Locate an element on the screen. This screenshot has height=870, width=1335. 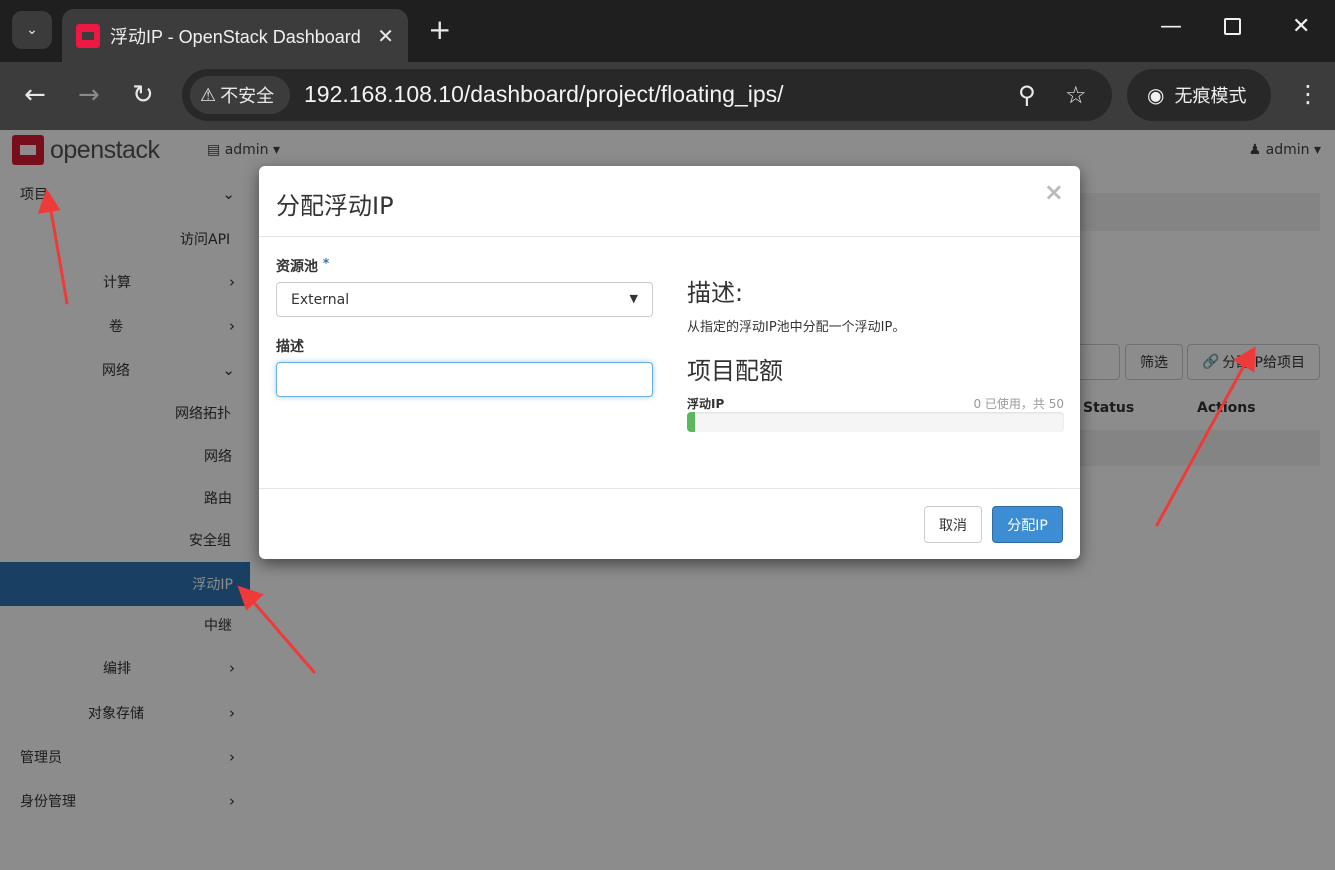
pool-select: External ▼ is located at coordinates (464, 299).